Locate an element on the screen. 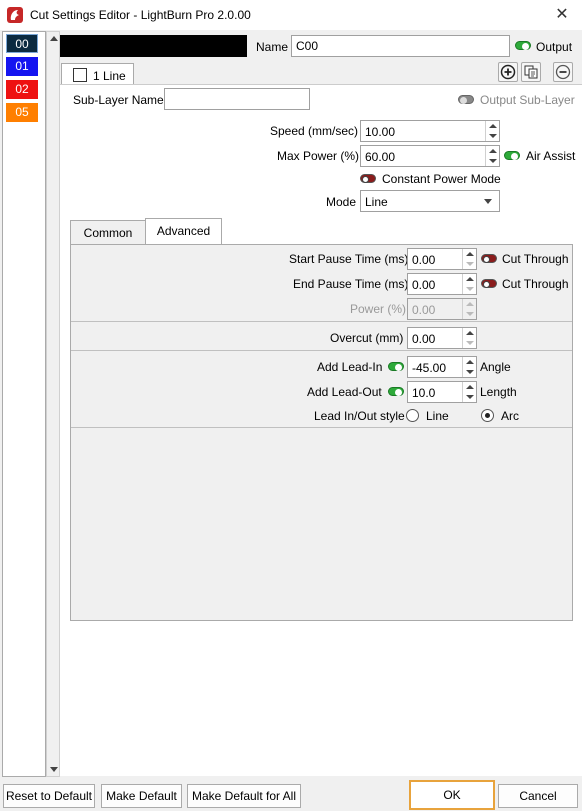  mode-label: Mode is located at coordinates (341, 202).